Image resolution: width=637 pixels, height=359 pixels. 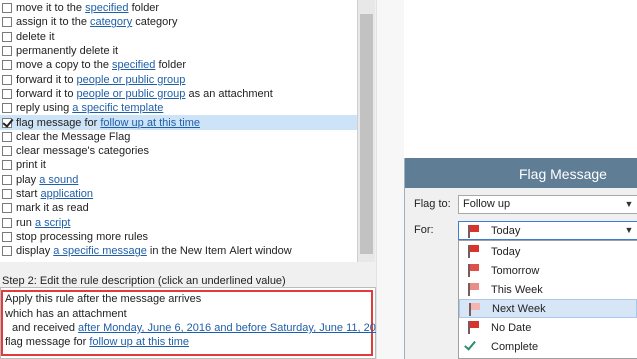 I want to click on dropdown-option: Today, so click(x=548, y=251).